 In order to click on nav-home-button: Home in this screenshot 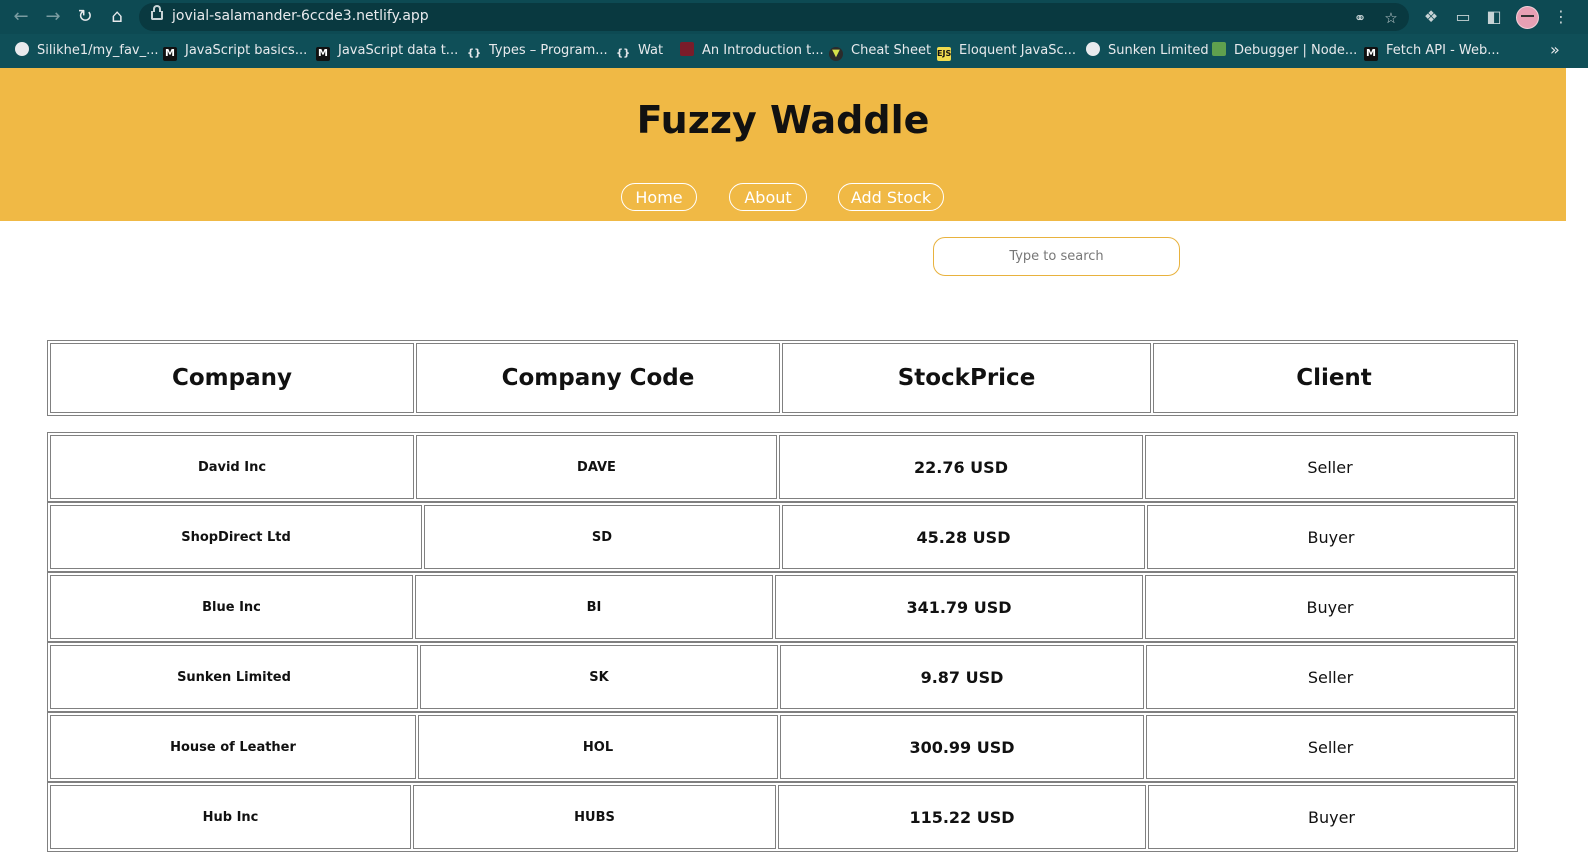, I will do `click(659, 197)`.